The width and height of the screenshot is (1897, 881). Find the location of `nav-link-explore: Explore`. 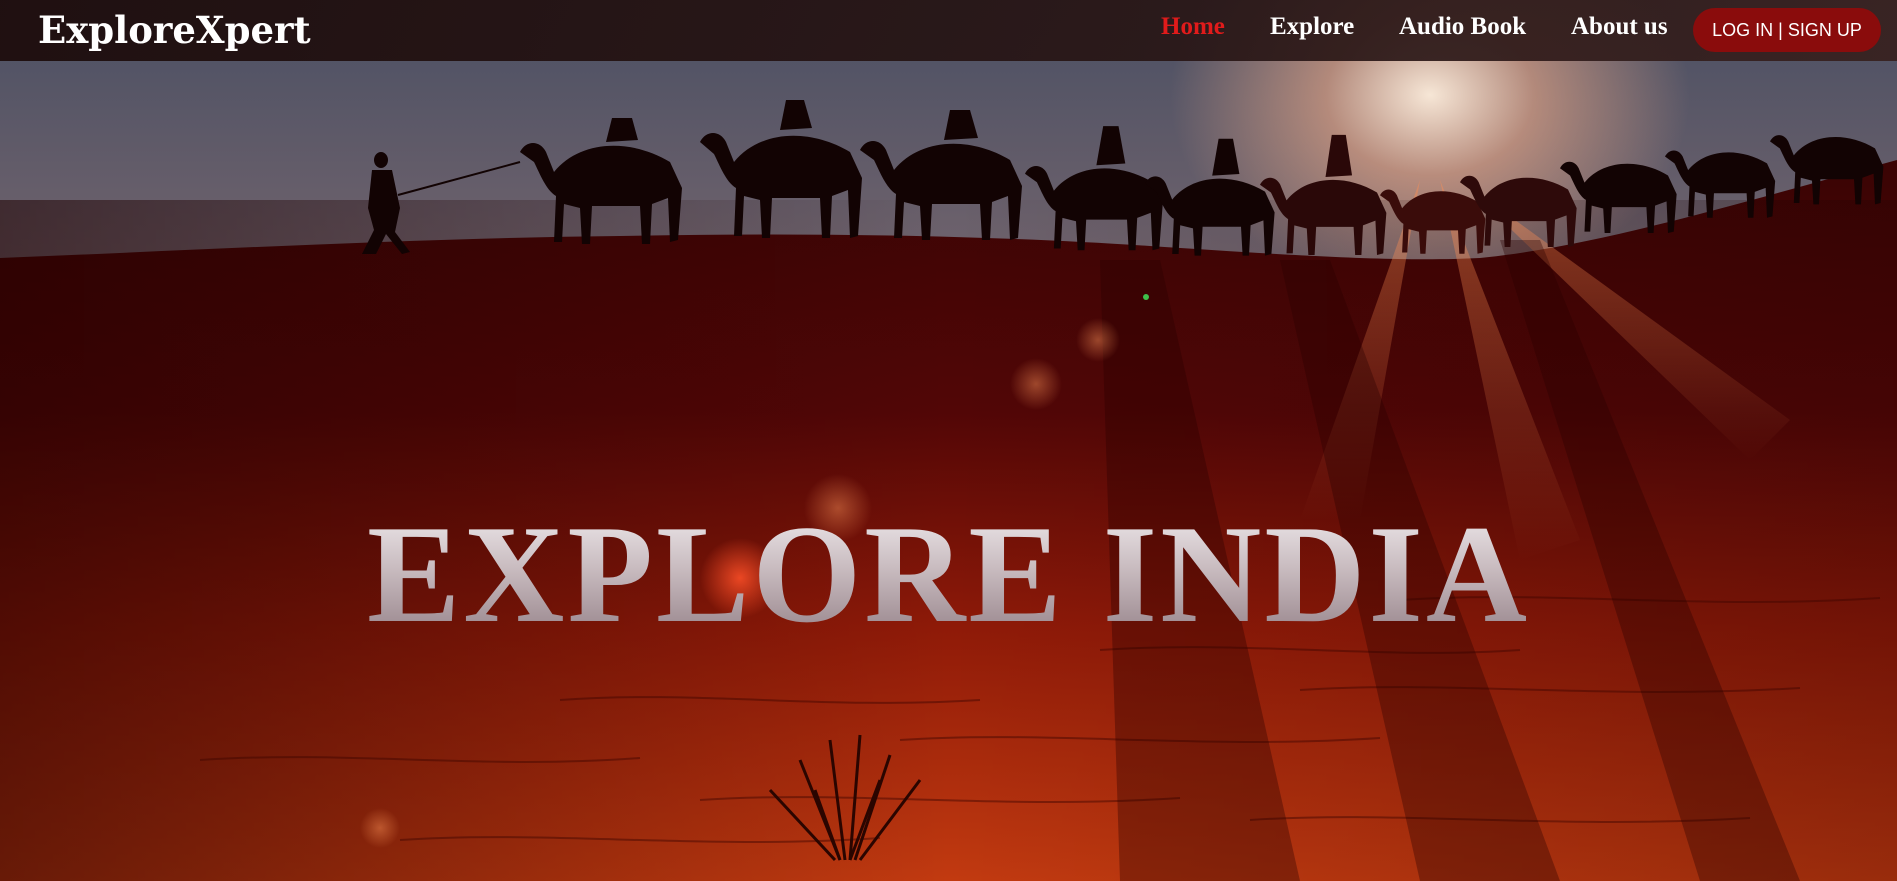

nav-link-explore: Explore is located at coordinates (1312, 27).